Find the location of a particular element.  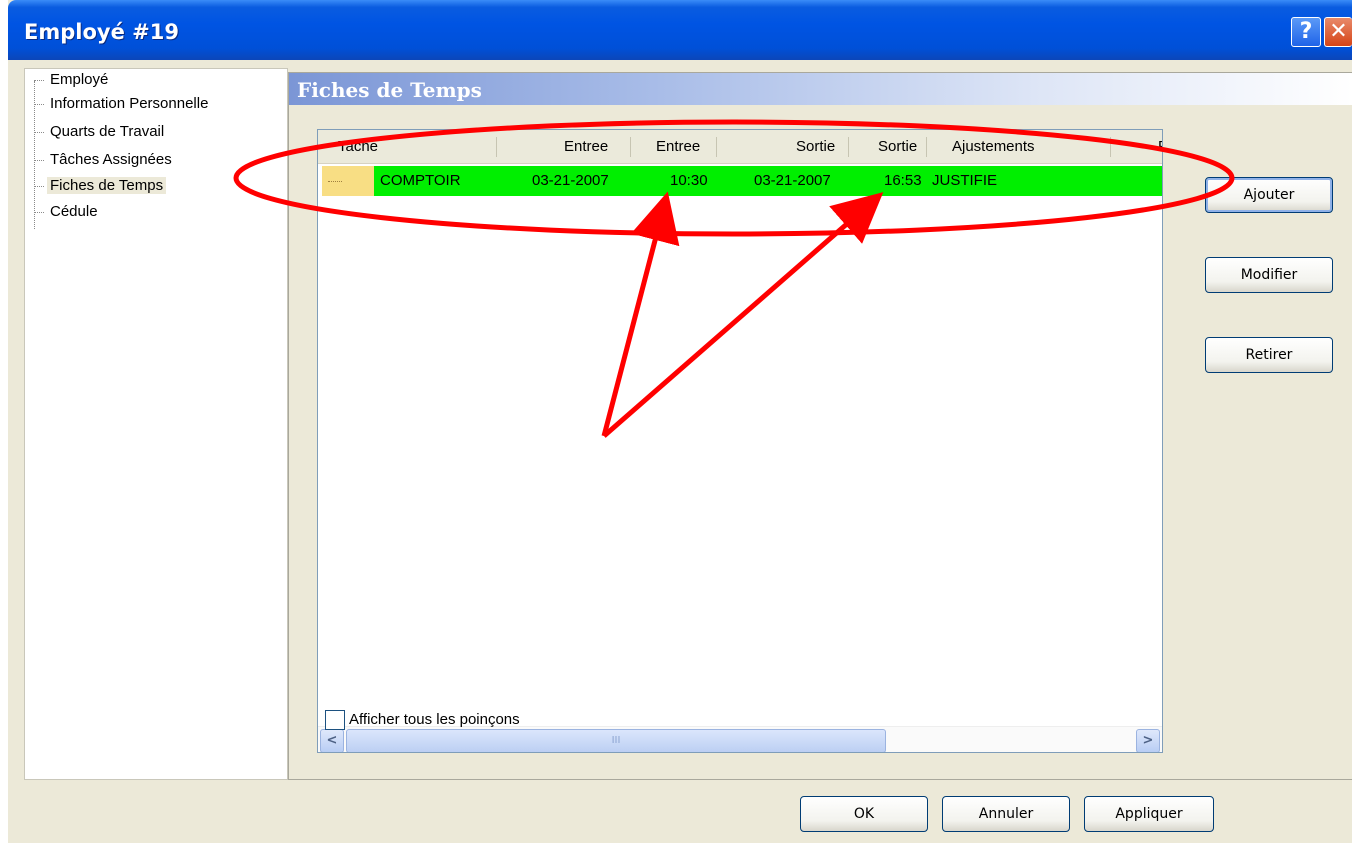

tree-item-label: Cédule is located at coordinates (74, 211).